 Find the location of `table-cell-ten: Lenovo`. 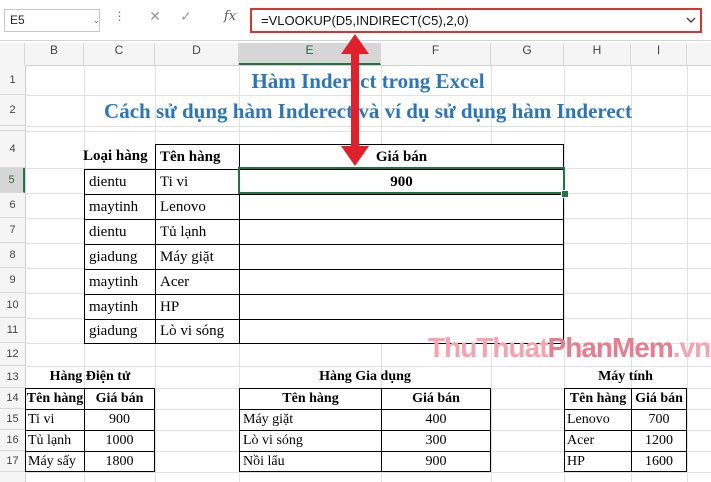

table-cell-ten: Lenovo is located at coordinates (197, 206).